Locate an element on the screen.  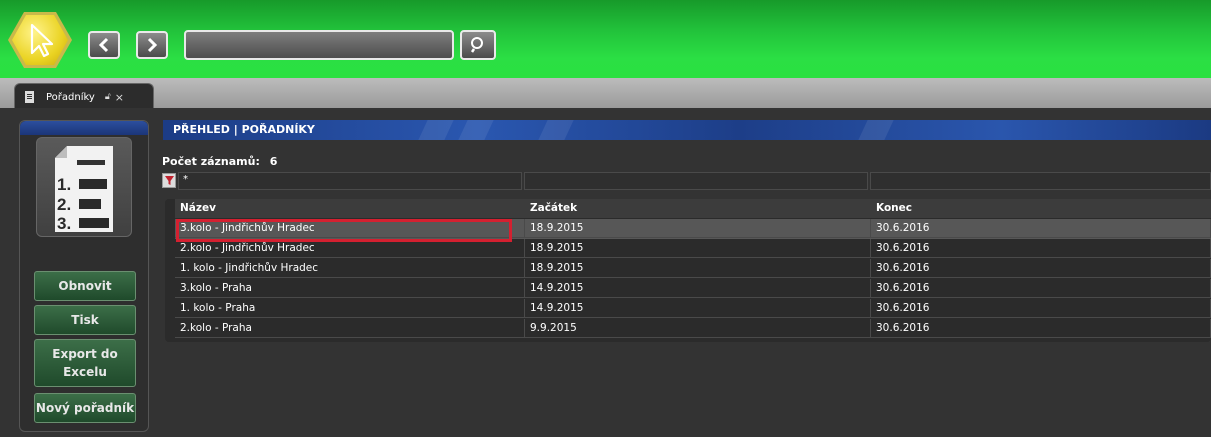
table-header: Název Začátek Konec is located at coordinates (693, 208).